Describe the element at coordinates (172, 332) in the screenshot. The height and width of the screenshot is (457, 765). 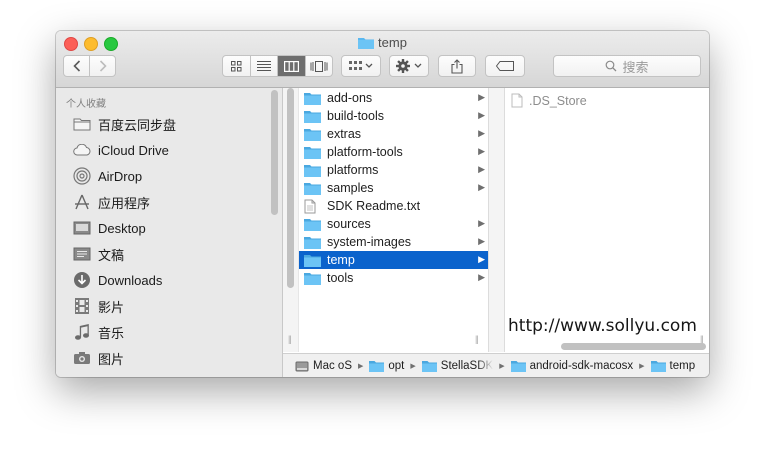
I see `sidebar-item-music: 音乐` at that location.